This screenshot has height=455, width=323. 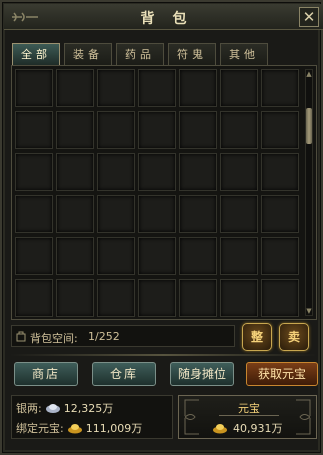 I want to click on get-ingot-button: 获取元宝, so click(x=282, y=374).